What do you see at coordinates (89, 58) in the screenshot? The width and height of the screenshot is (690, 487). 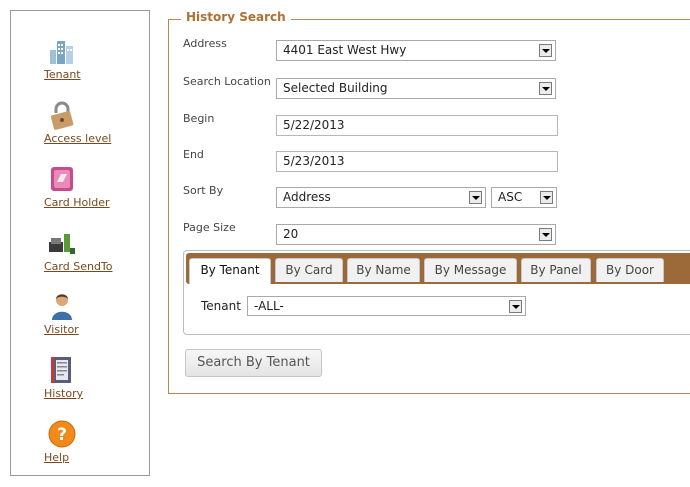 I see `sidebar-item-tenant: Tenant` at bounding box center [89, 58].